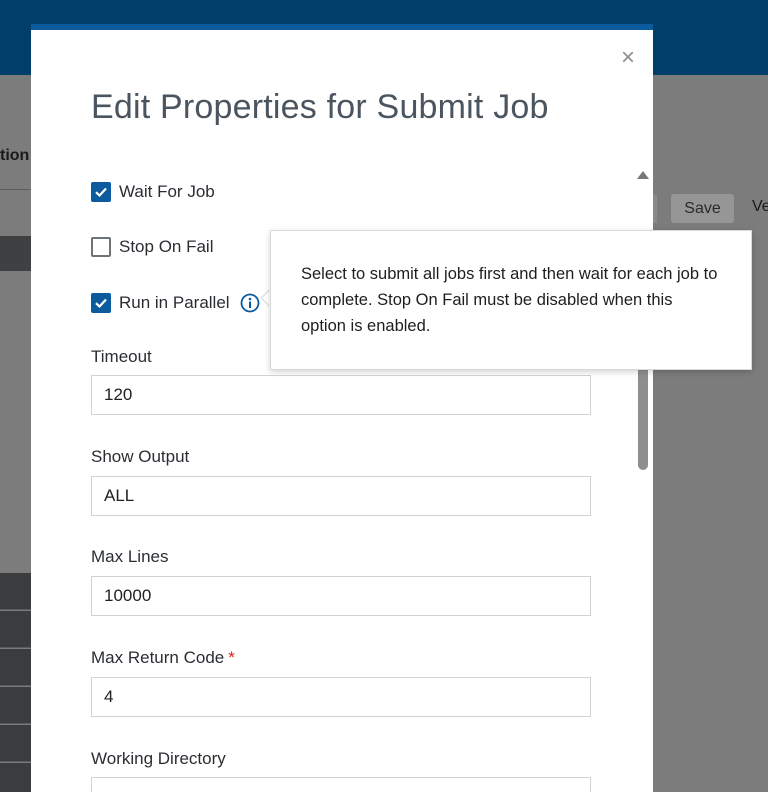  What do you see at coordinates (341, 596) in the screenshot?
I see `max-lines-input` at bounding box center [341, 596].